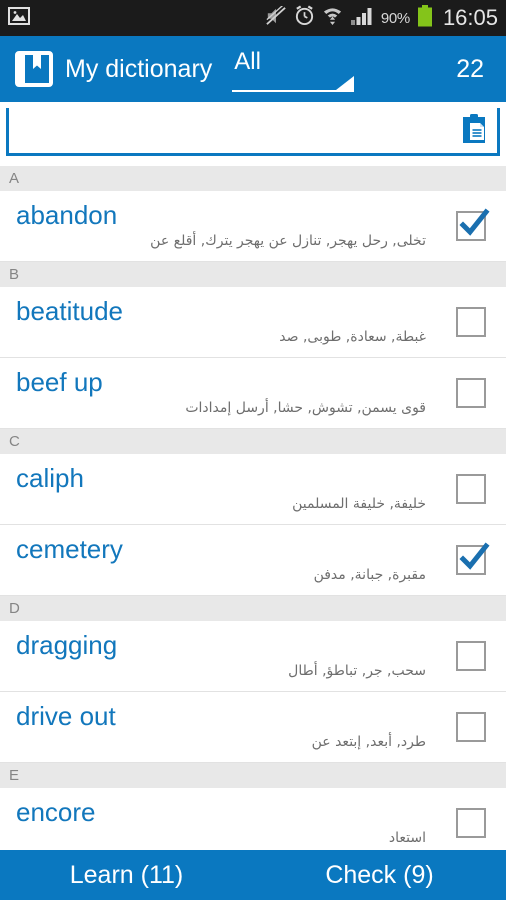 The image size is (506, 900). What do you see at coordinates (332, 18) in the screenshot?
I see `wifi-icon` at bounding box center [332, 18].